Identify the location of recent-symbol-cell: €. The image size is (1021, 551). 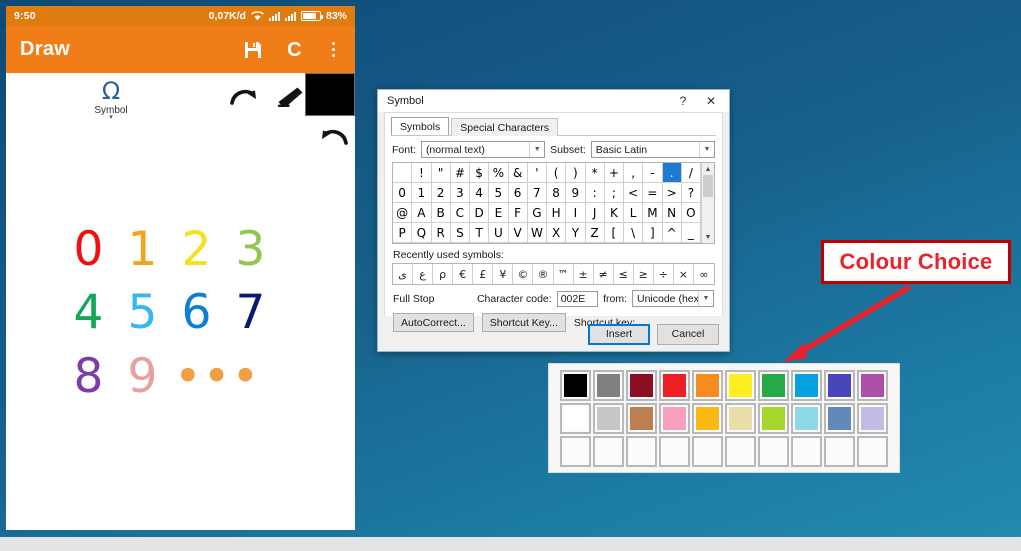
(463, 274).